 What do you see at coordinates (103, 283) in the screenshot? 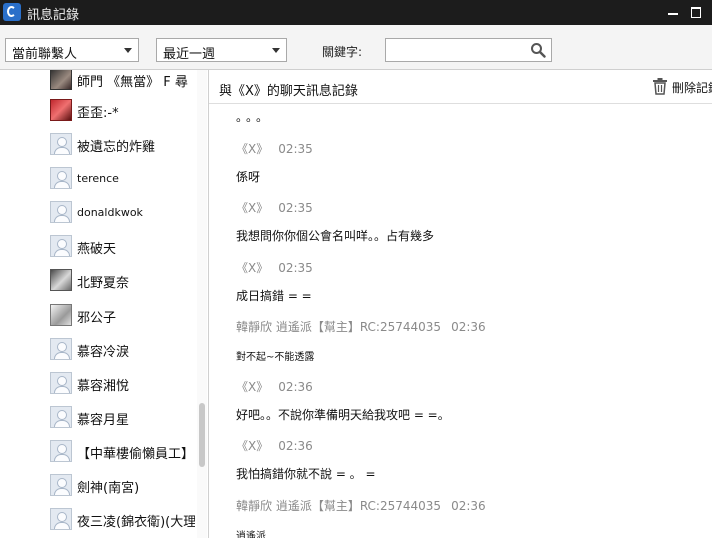
I see `contact-name: 北野夏奈` at bounding box center [103, 283].